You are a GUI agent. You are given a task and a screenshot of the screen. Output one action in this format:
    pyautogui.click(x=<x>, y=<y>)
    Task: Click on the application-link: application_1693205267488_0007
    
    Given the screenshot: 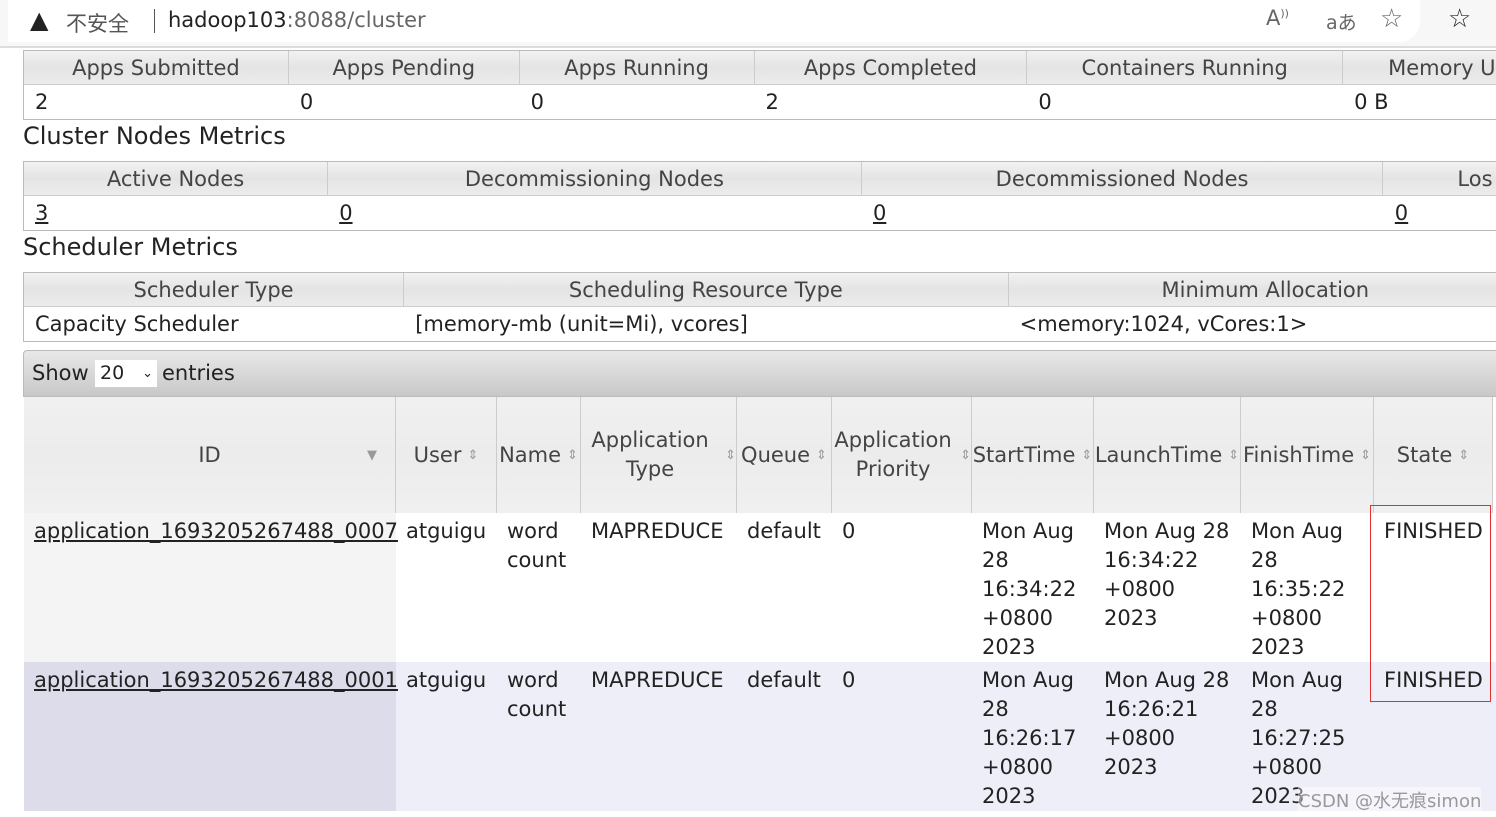 What is the action you would take?
    pyautogui.click(x=216, y=531)
    